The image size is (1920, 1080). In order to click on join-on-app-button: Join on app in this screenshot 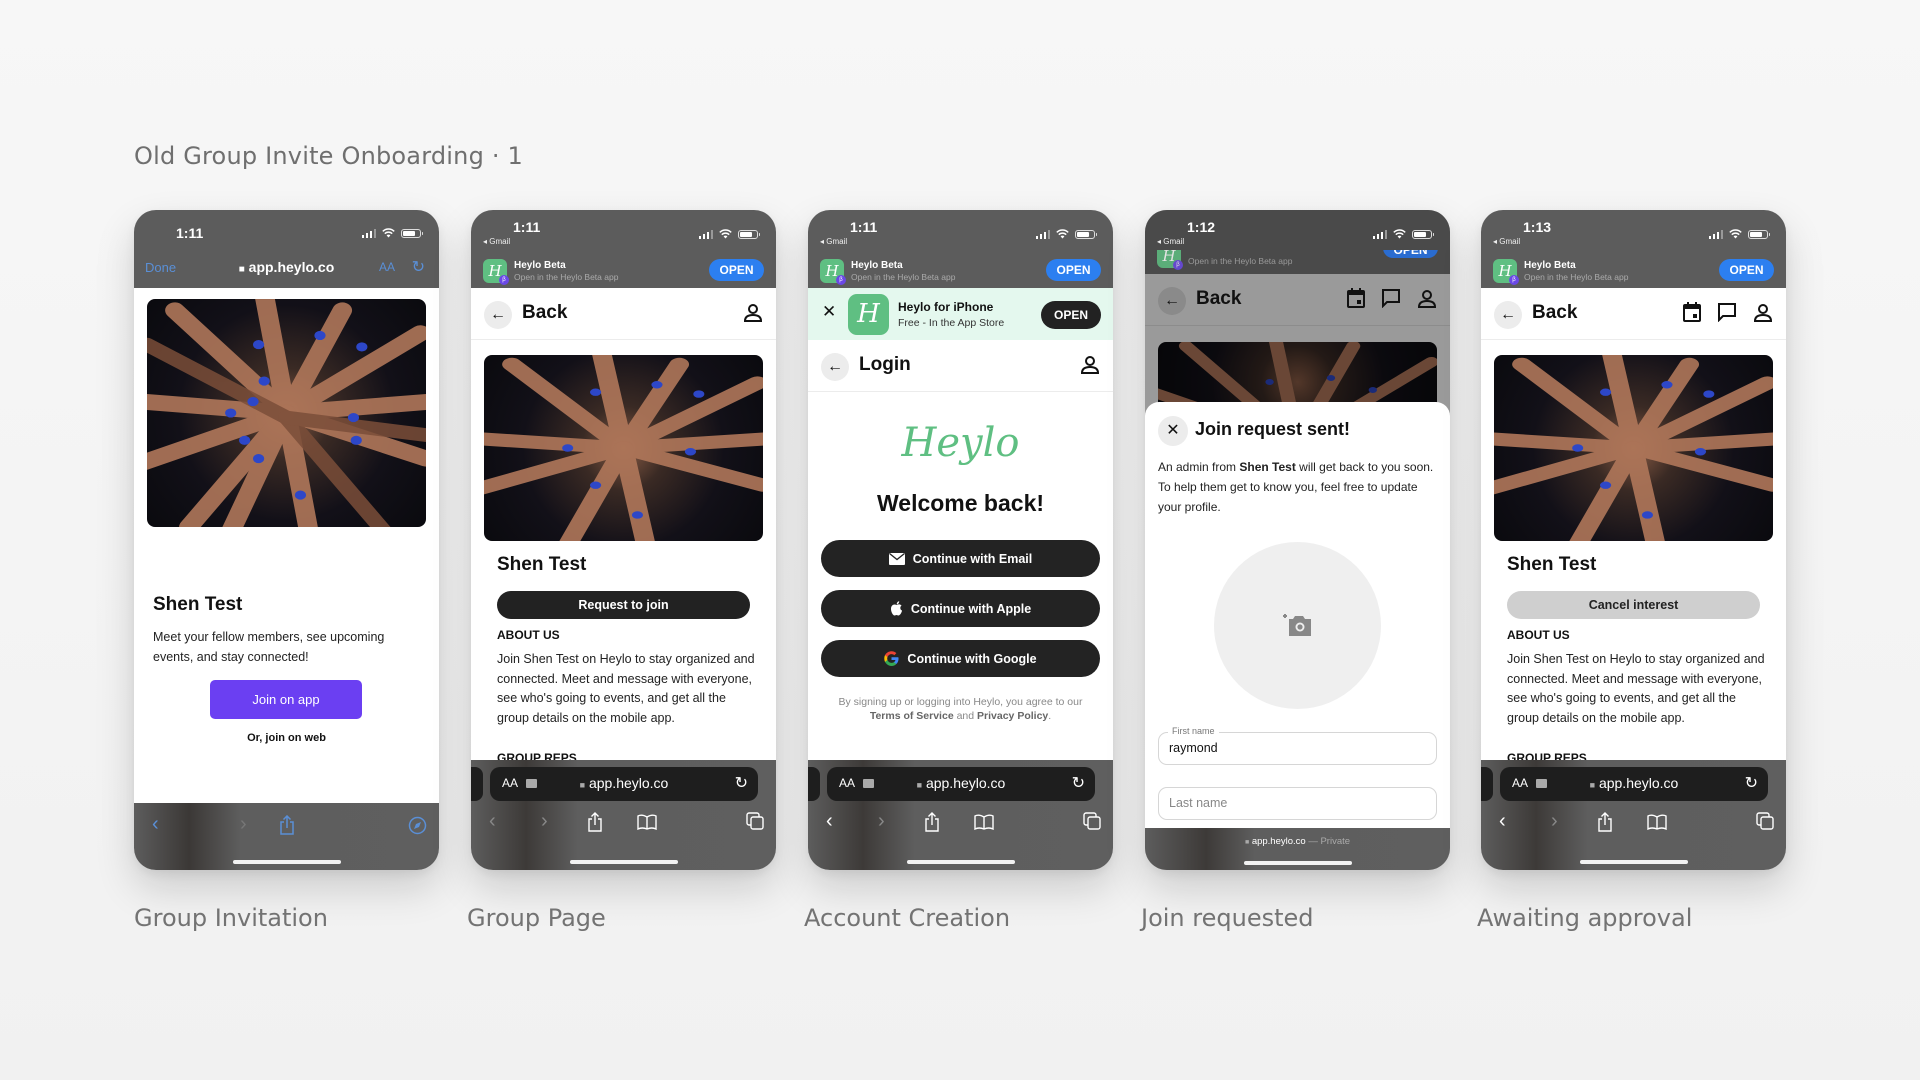, I will do `click(286, 699)`.